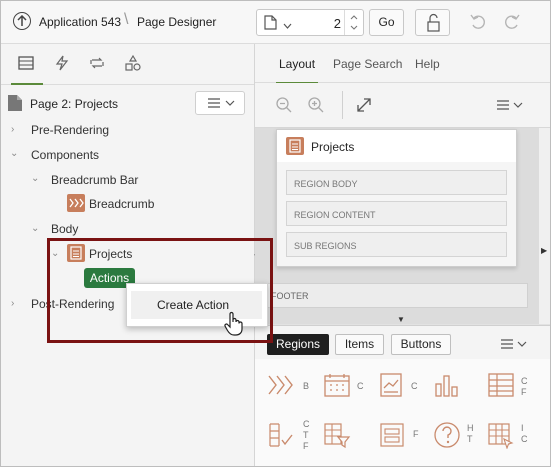  Describe the element at coordinates (76, 203) in the screenshot. I see `breadcrumb-component-icon` at that location.